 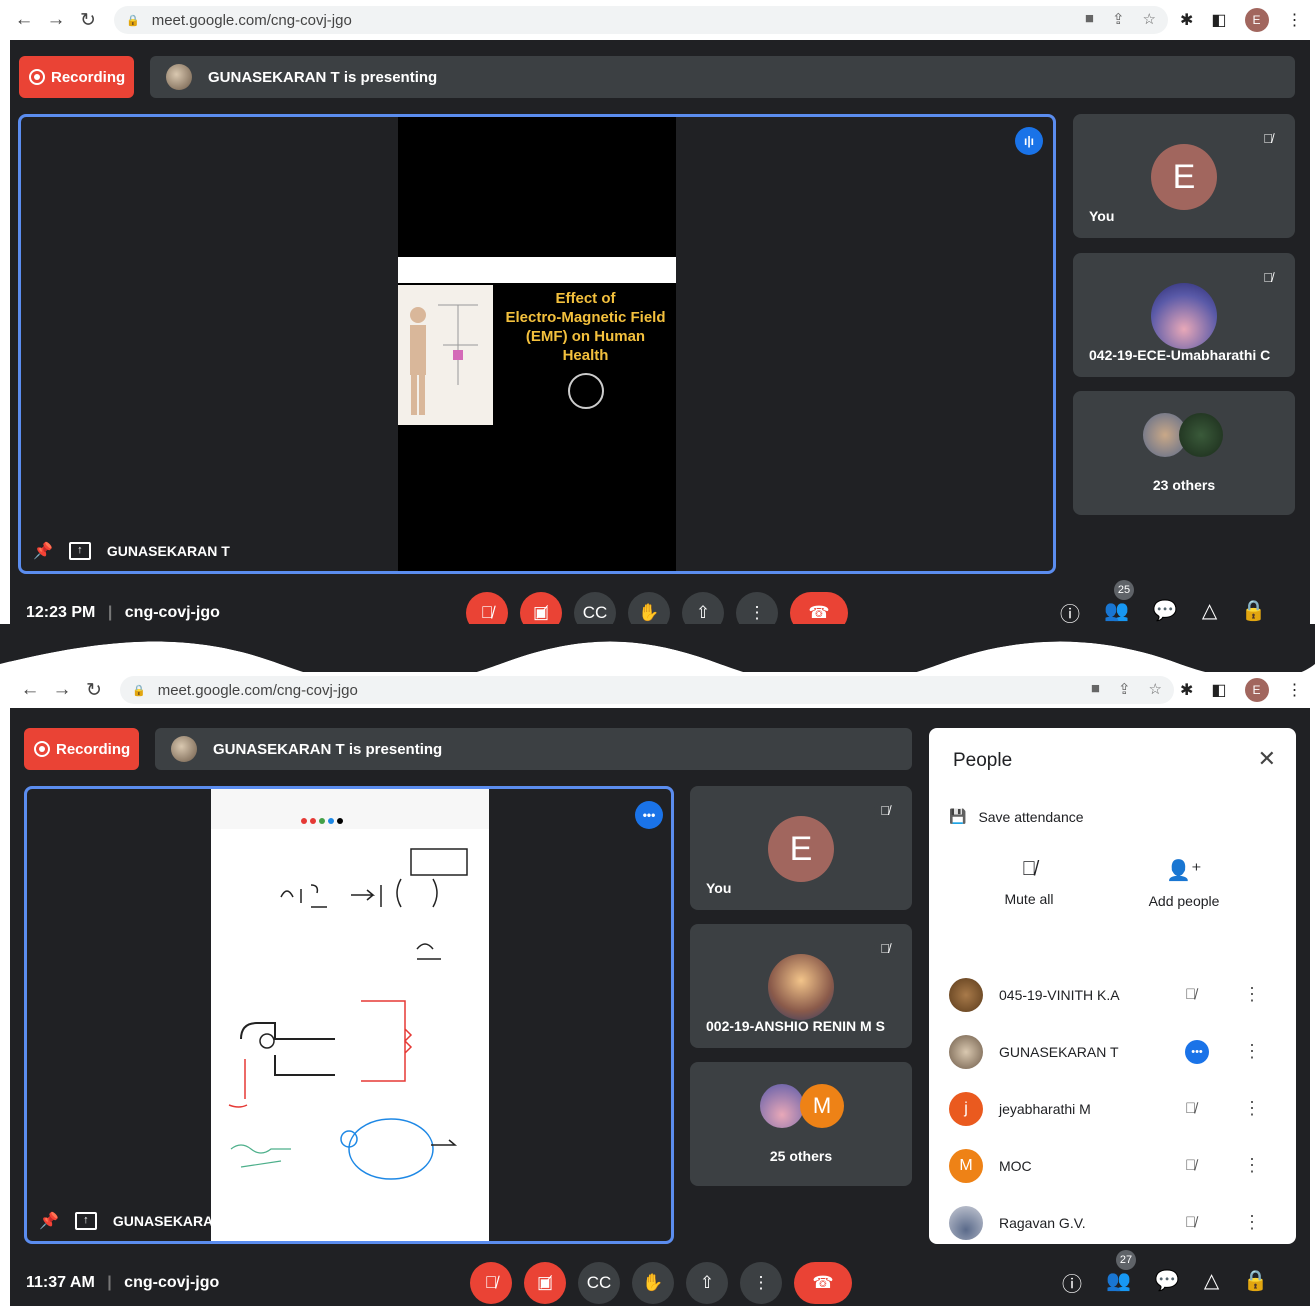 What do you see at coordinates (445, 355) in the screenshot?
I see `slide-diagram` at bounding box center [445, 355].